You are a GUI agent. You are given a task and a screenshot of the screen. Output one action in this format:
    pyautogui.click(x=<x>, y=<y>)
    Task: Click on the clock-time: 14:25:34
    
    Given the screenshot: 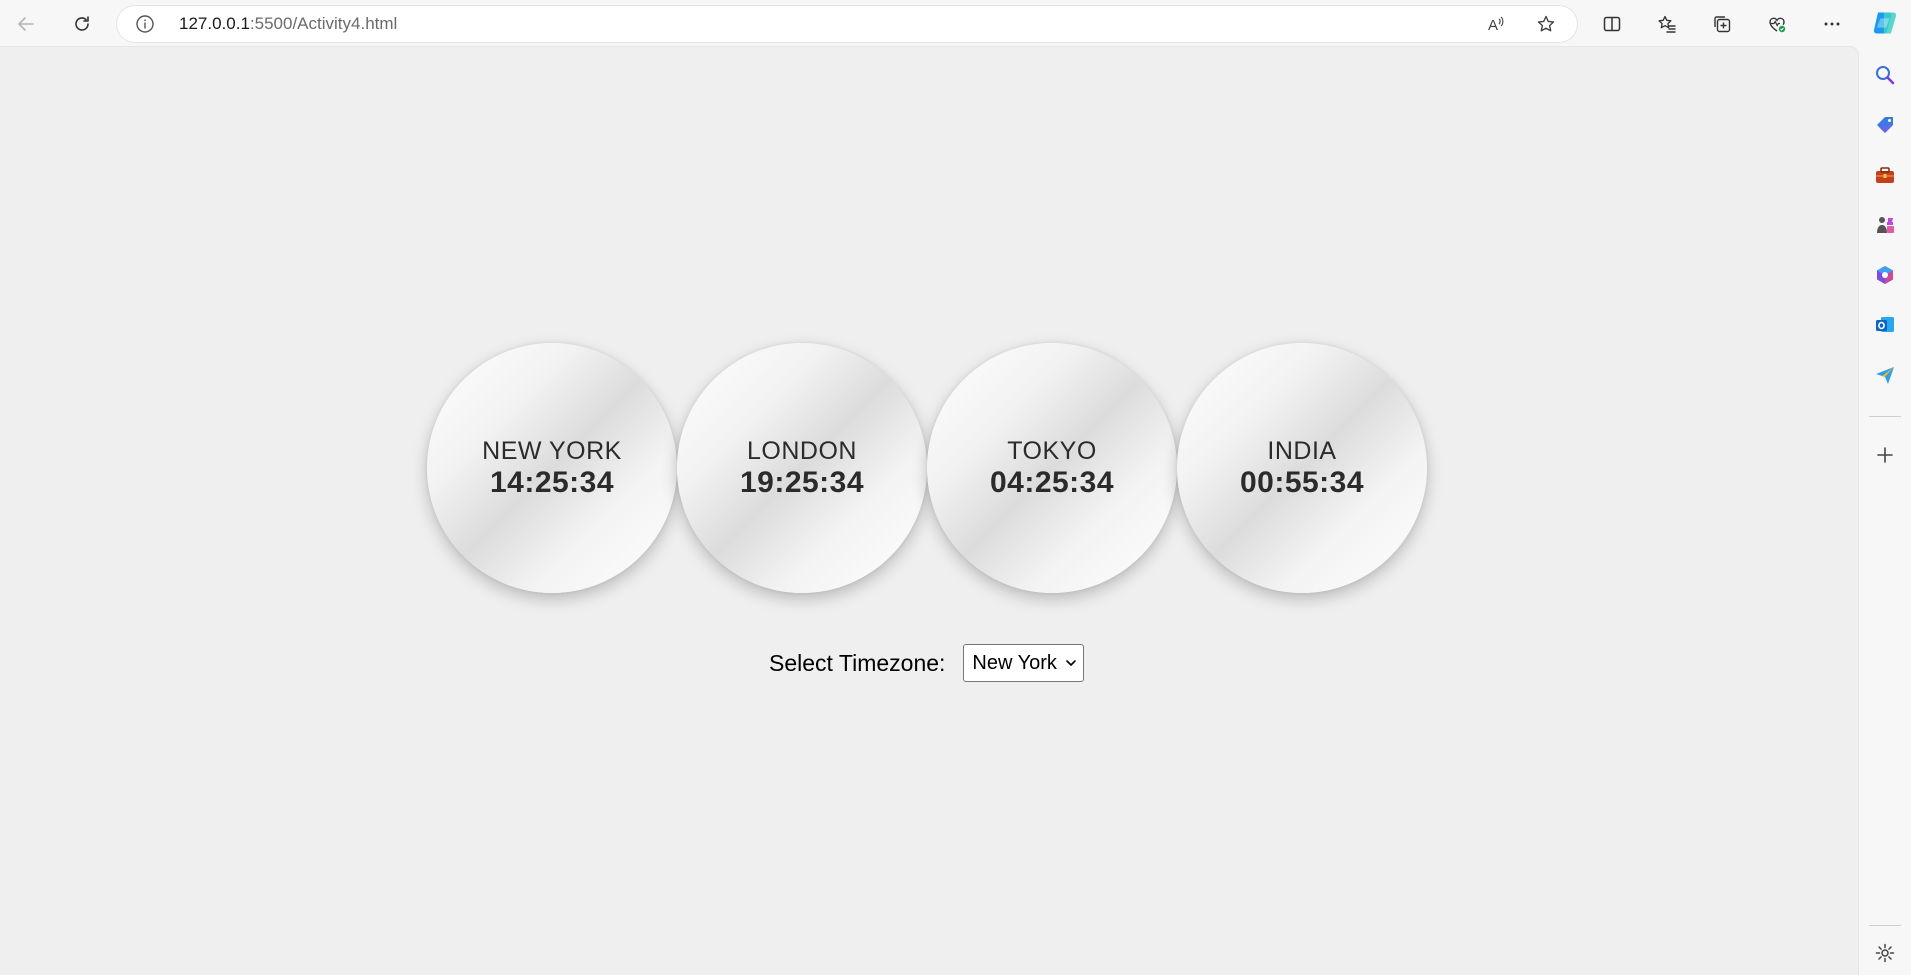 What is the action you would take?
    pyautogui.click(x=552, y=482)
    